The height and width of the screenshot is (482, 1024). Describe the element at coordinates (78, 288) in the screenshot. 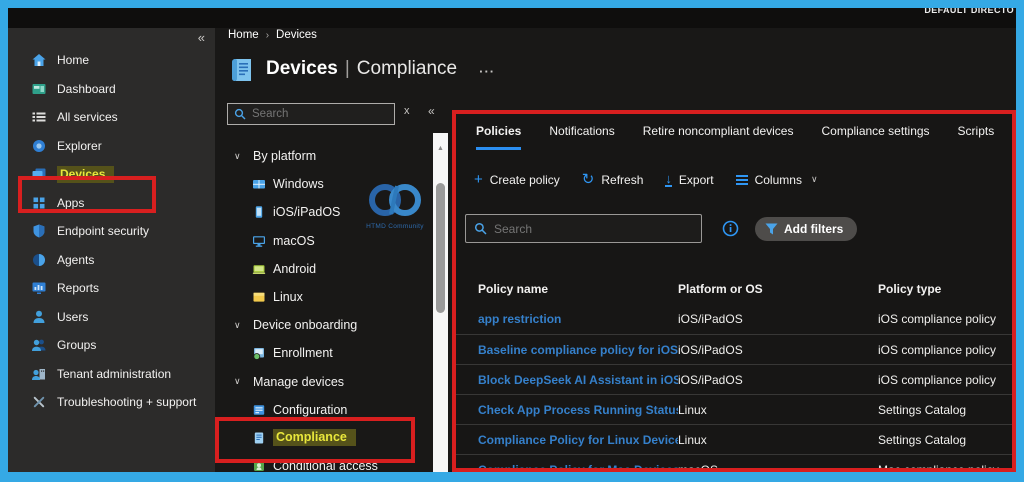

I see `sidebar-item-label: Reports` at that location.